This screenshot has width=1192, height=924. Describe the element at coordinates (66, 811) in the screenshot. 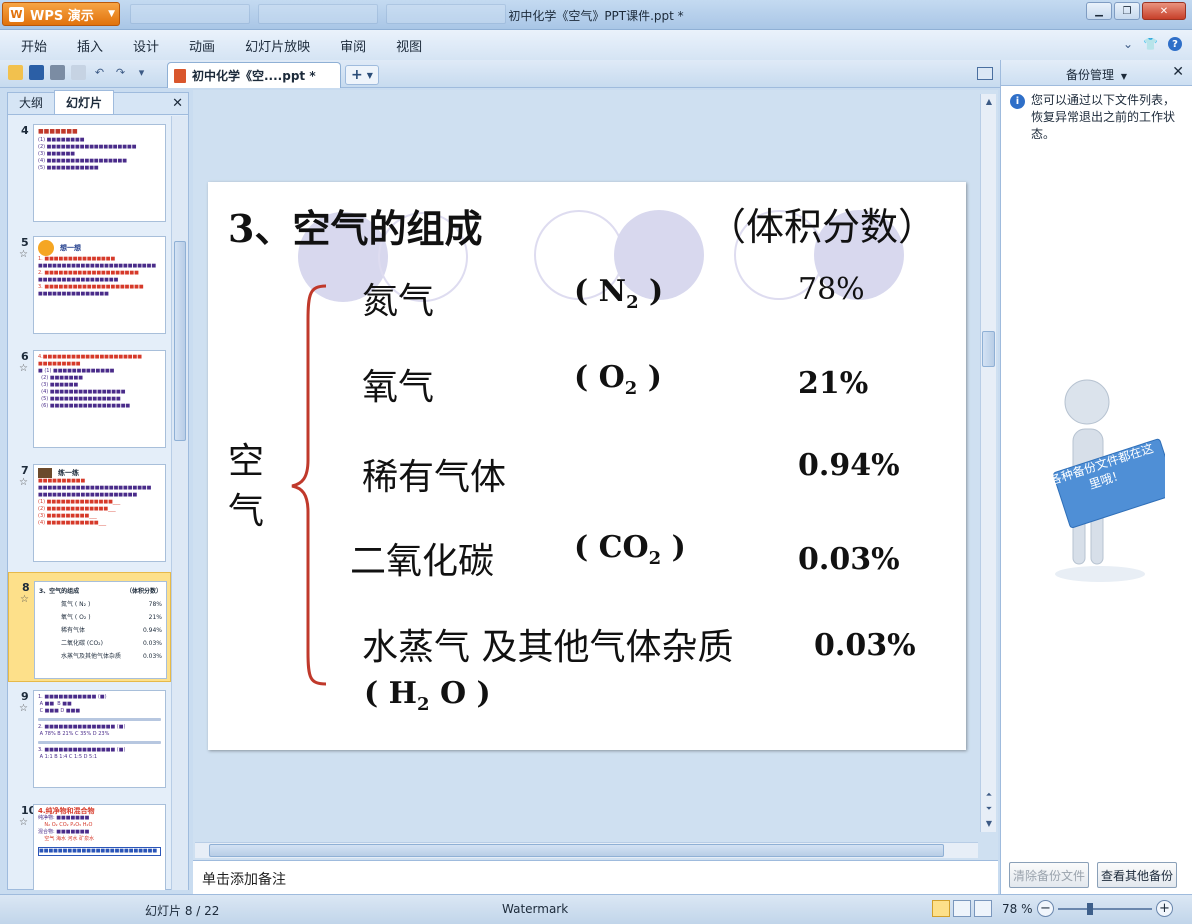

I see `thumb-heading: 4.纯净物和混合物` at that location.